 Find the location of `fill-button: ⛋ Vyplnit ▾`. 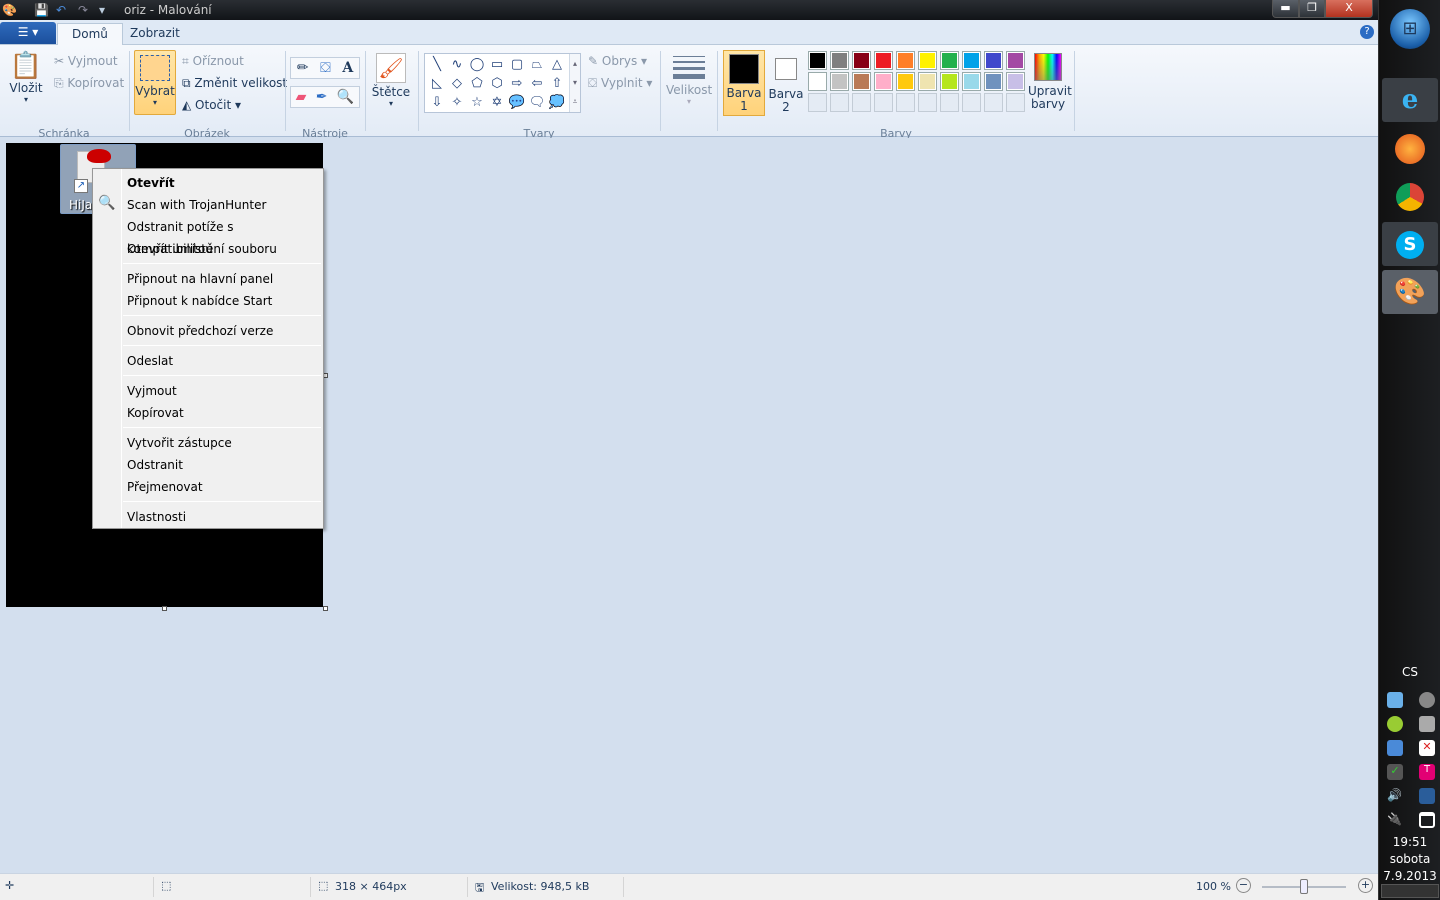

fill-button: ⛋ Vyplnit ▾ is located at coordinates (620, 83).